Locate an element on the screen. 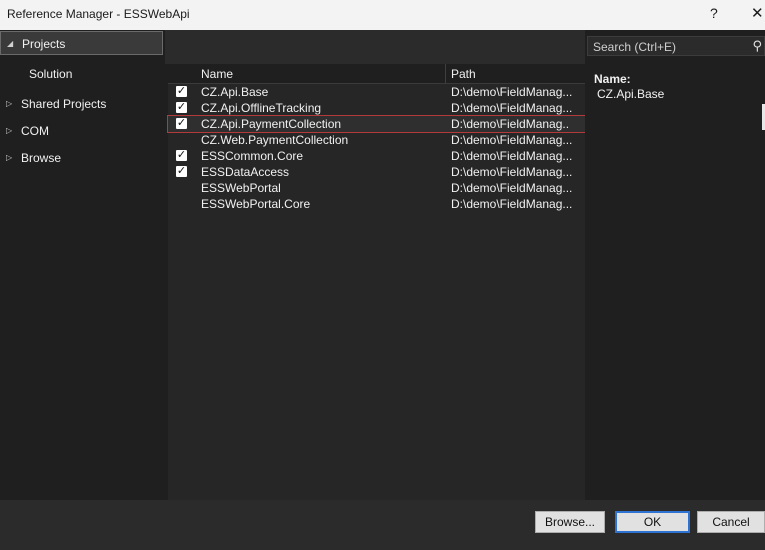 This screenshot has height=550, width=765. cancel-button: Cancel is located at coordinates (731, 522).